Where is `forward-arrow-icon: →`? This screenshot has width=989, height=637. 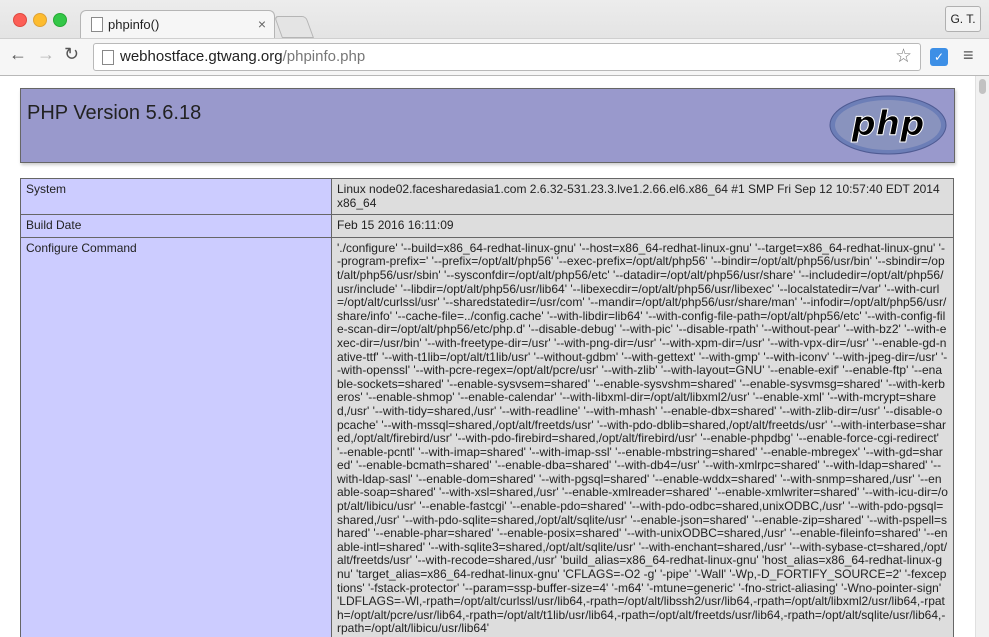
forward-arrow-icon: → is located at coordinates (46, 54).